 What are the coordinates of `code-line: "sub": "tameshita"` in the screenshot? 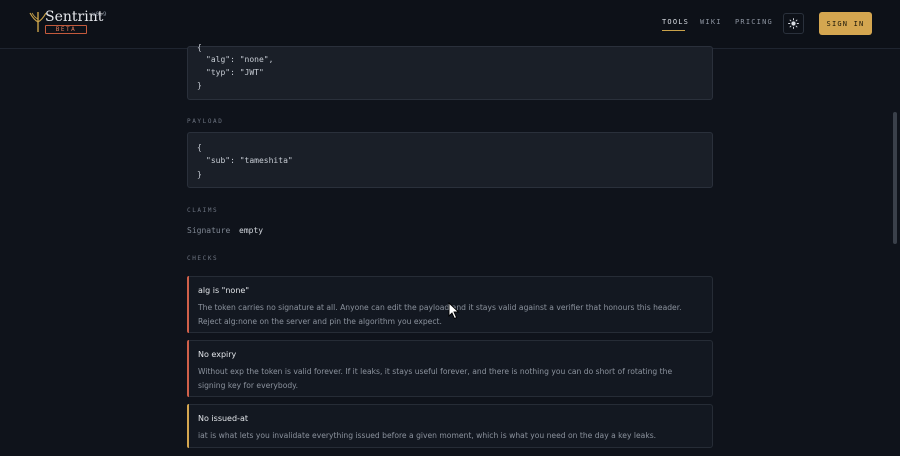 It's located at (249, 160).